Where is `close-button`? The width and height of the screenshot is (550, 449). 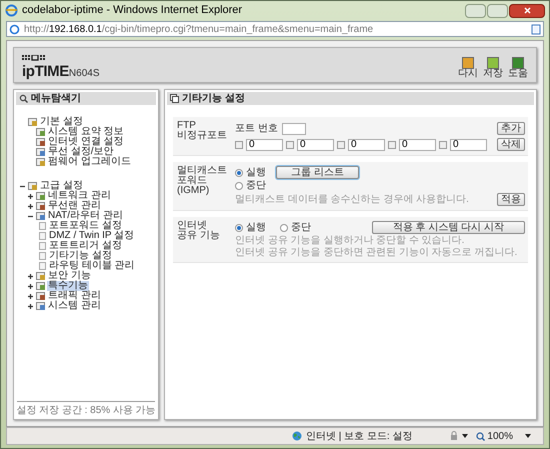
close-button is located at coordinates (527, 11).